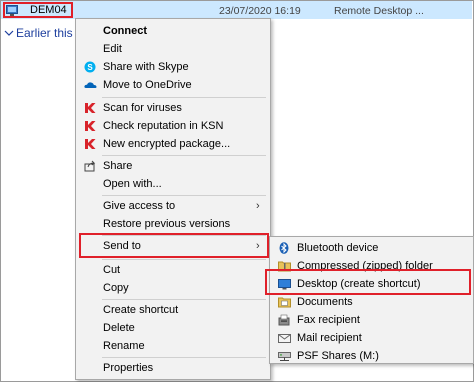  I want to click on menu-item-edit: Edit, so click(173, 49).